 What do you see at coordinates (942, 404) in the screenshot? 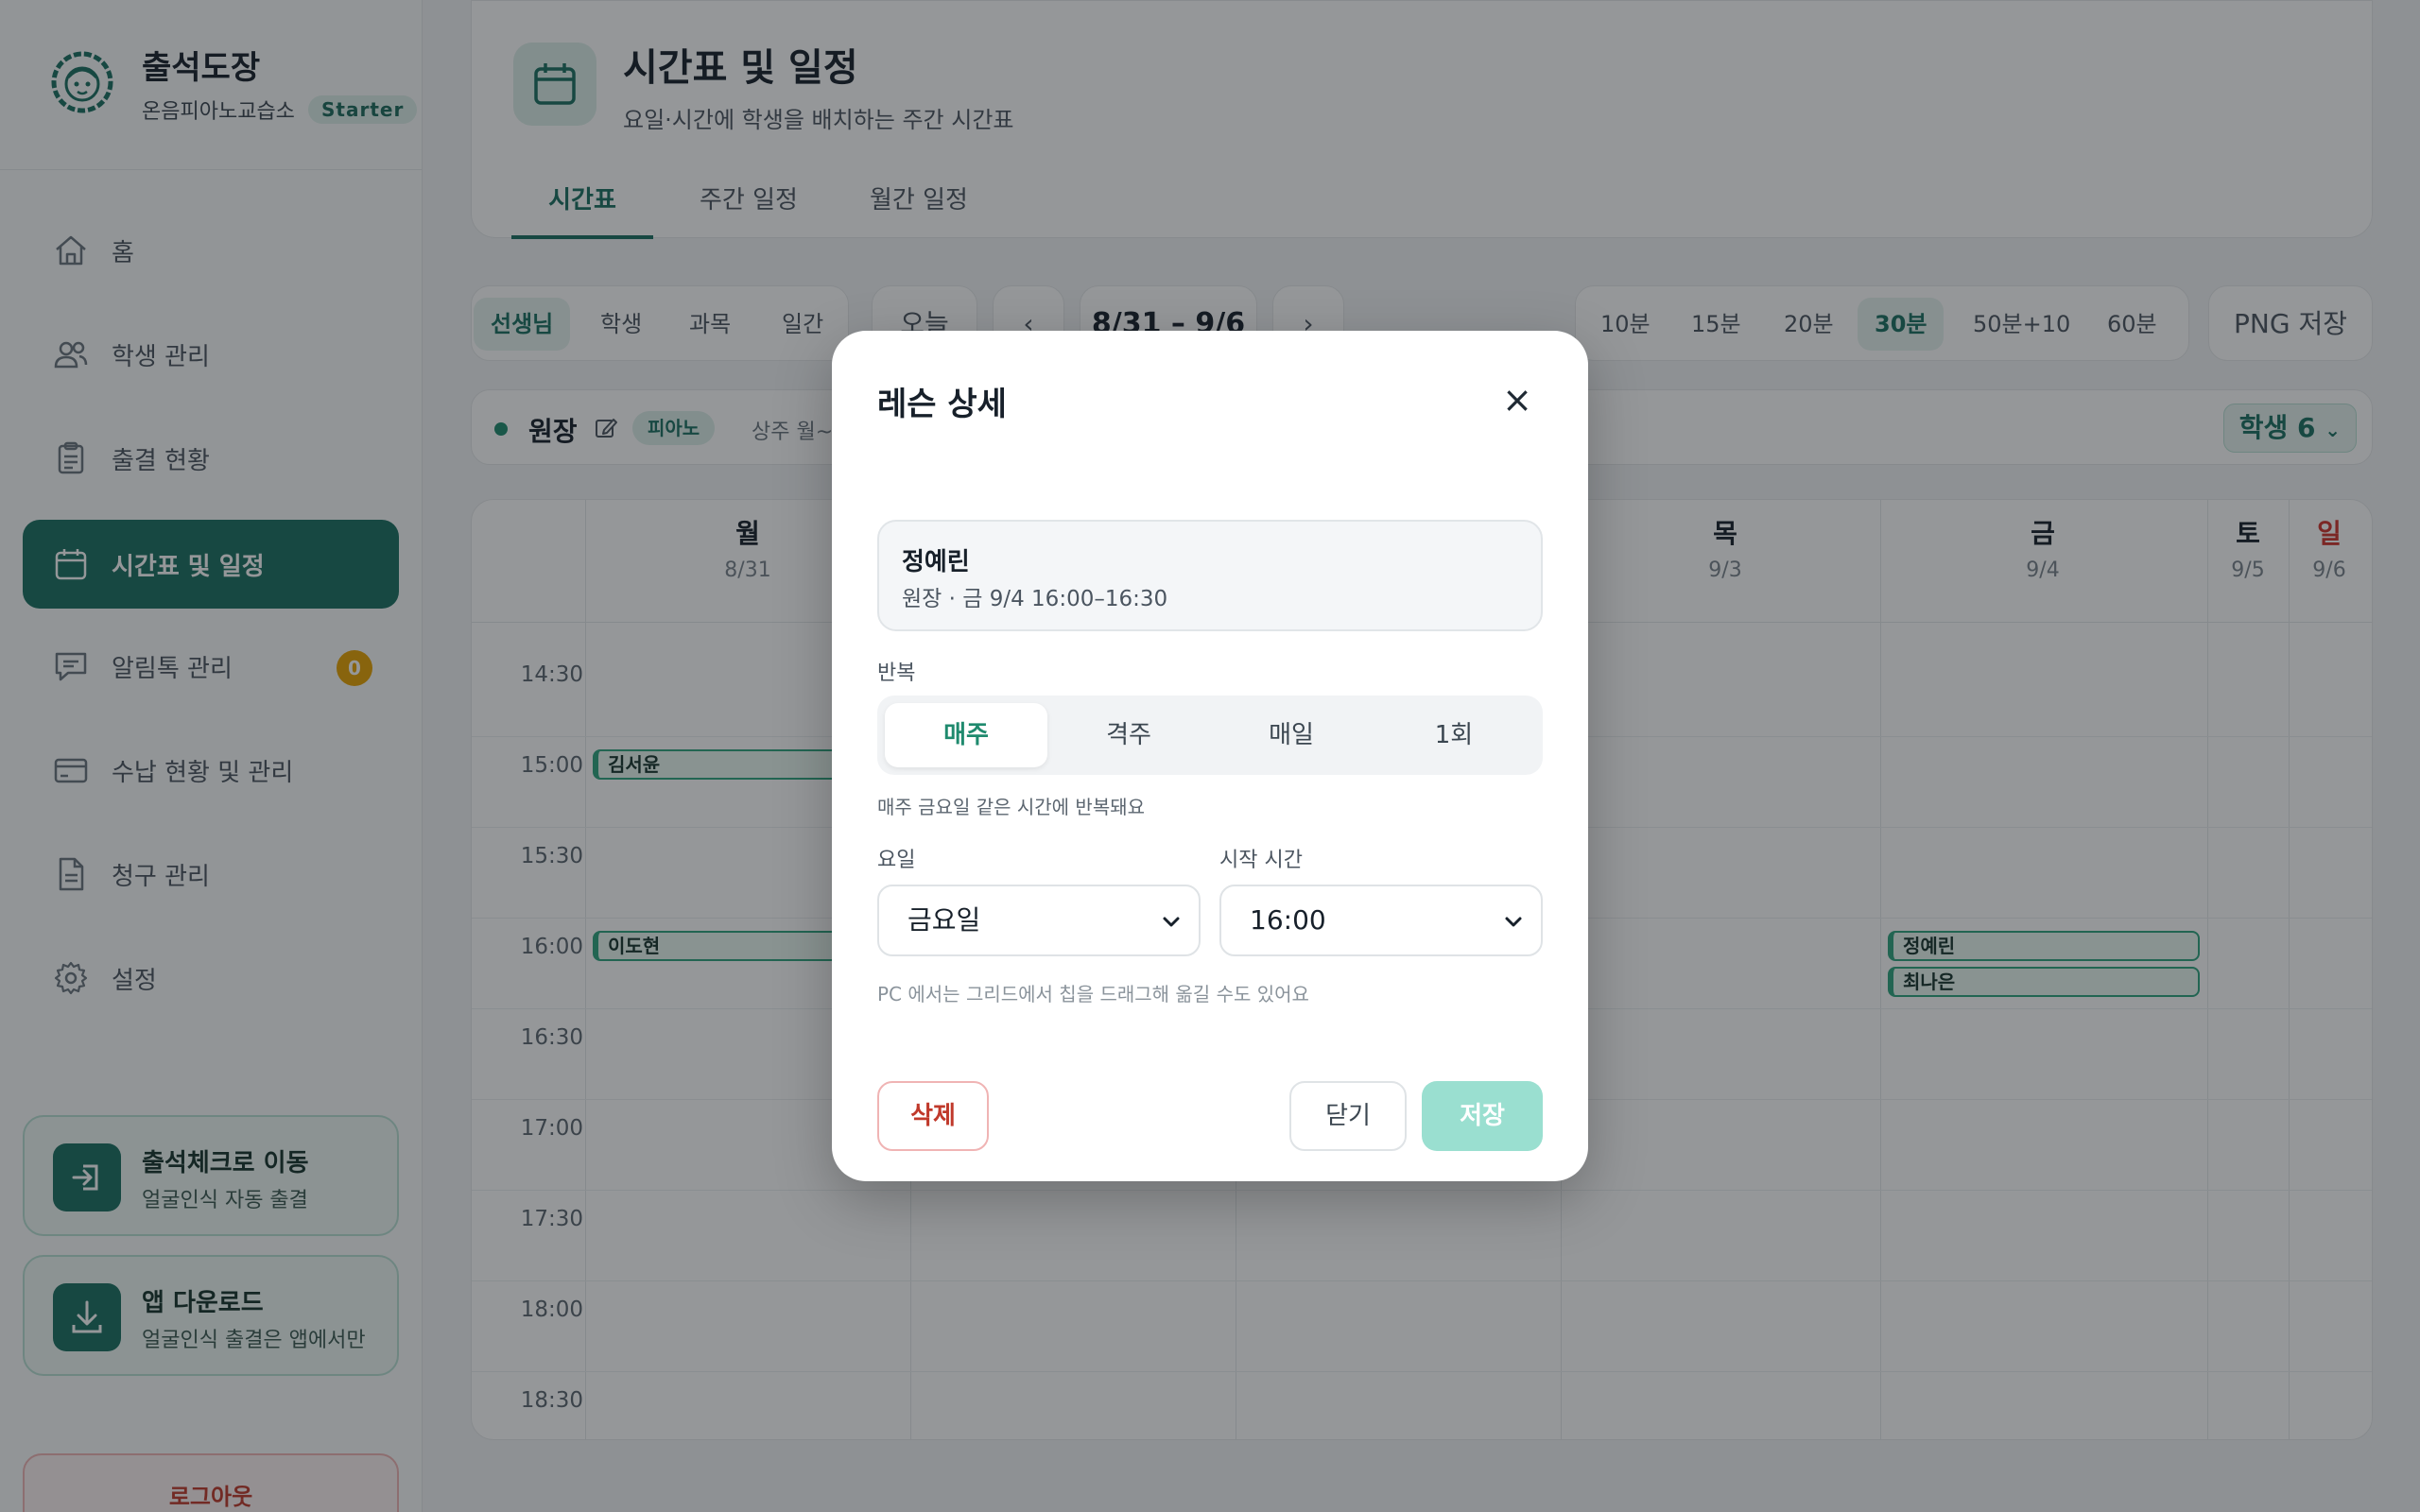
I see `modal-title: 레슨 상세` at bounding box center [942, 404].